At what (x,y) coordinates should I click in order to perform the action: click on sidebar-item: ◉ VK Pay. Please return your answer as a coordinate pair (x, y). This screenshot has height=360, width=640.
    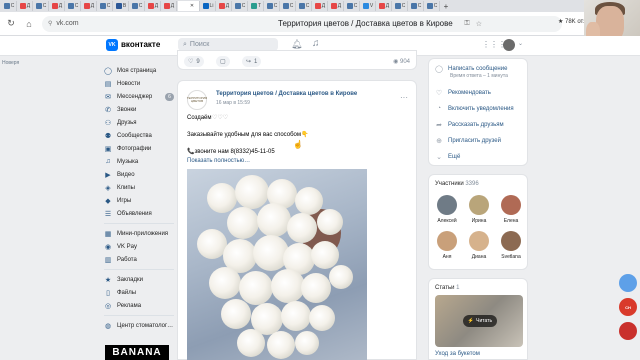
    Looking at the image, I should click on (139, 246).